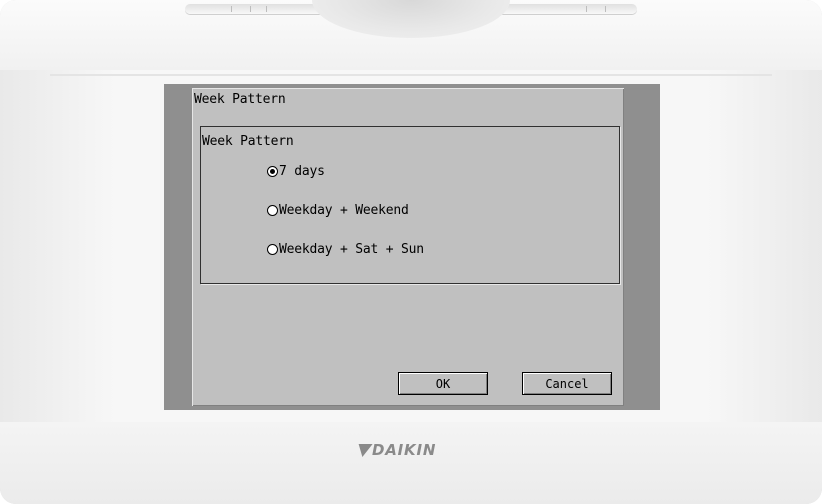 This screenshot has height=504, width=822. What do you see at coordinates (364, 450) in the screenshot?
I see `daikin-logo-icon` at bounding box center [364, 450].